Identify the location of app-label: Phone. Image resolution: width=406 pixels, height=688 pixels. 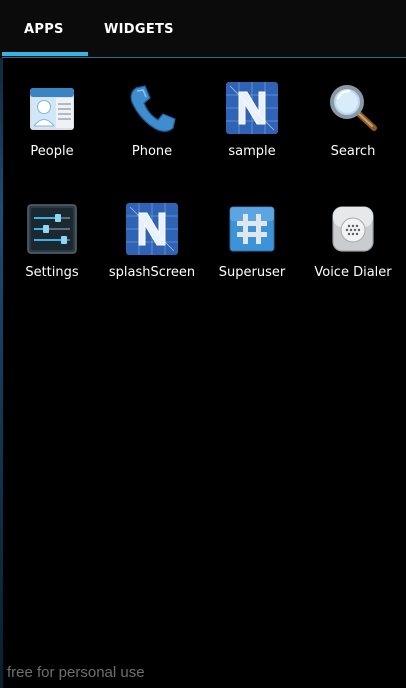
(152, 151).